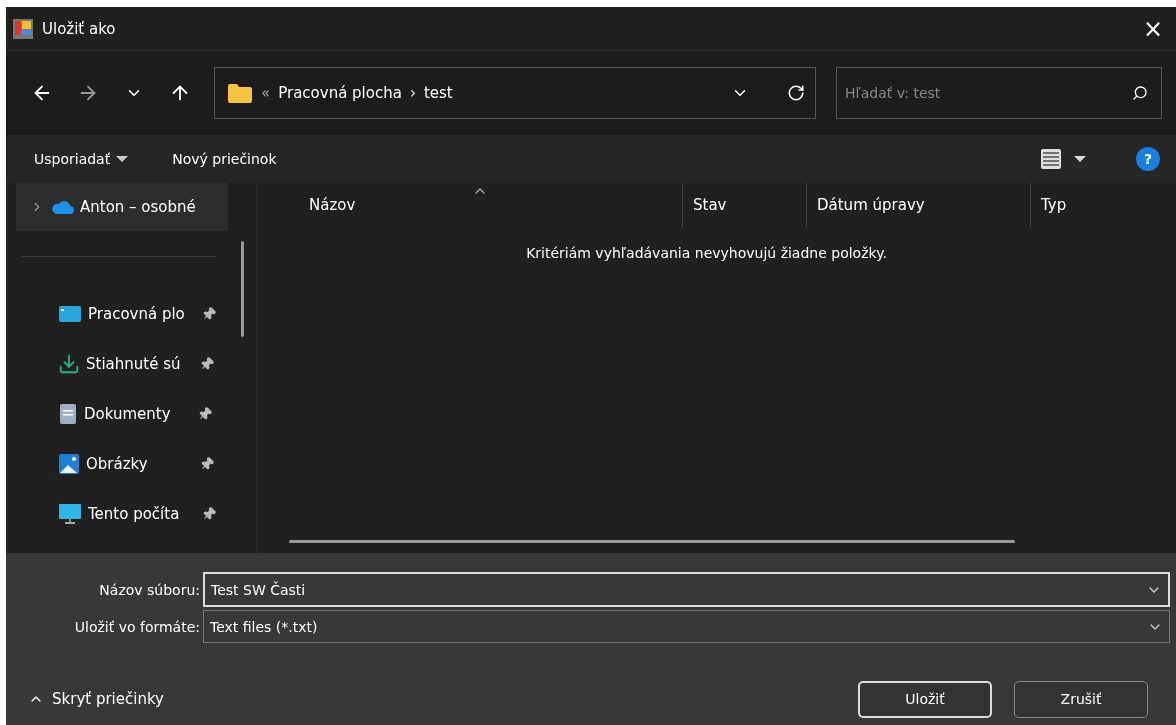  What do you see at coordinates (438, 93) in the screenshot?
I see `breadcrumb-item: test` at bounding box center [438, 93].